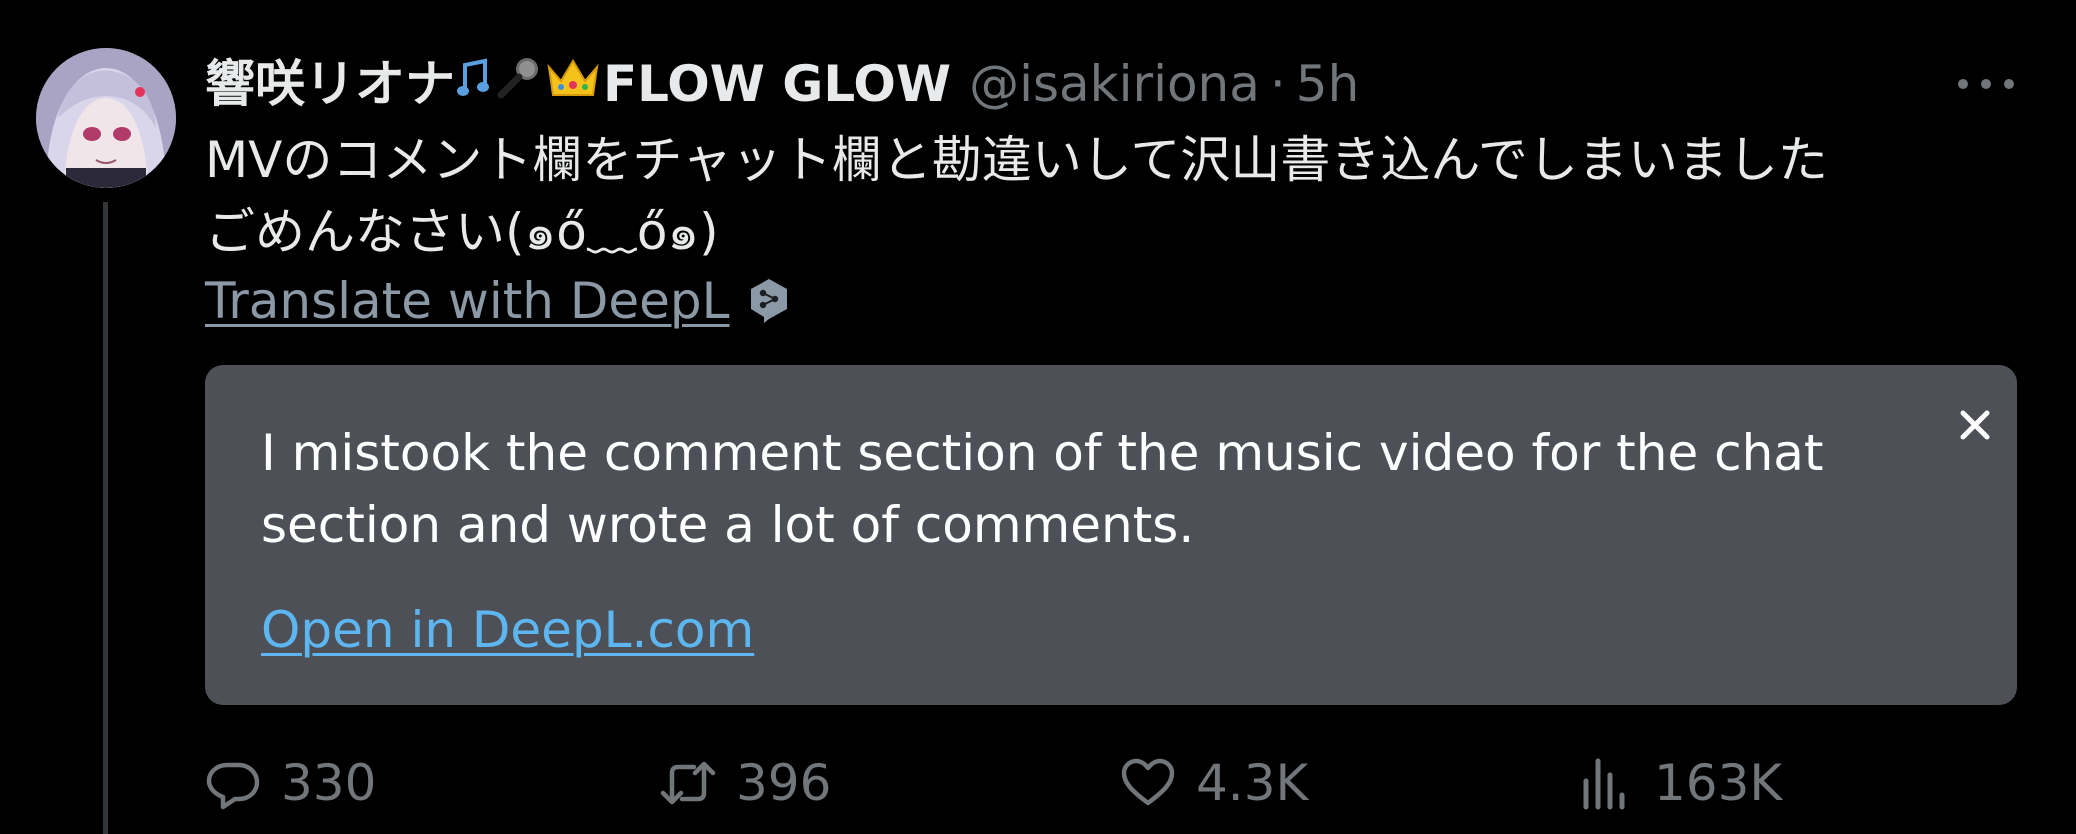 The height and width of the screenshot is (834, 2076). What do you see at coordinates (1148, 782) in the screenshot?
I see `heart-icon` at bounding box center [1148, 782].